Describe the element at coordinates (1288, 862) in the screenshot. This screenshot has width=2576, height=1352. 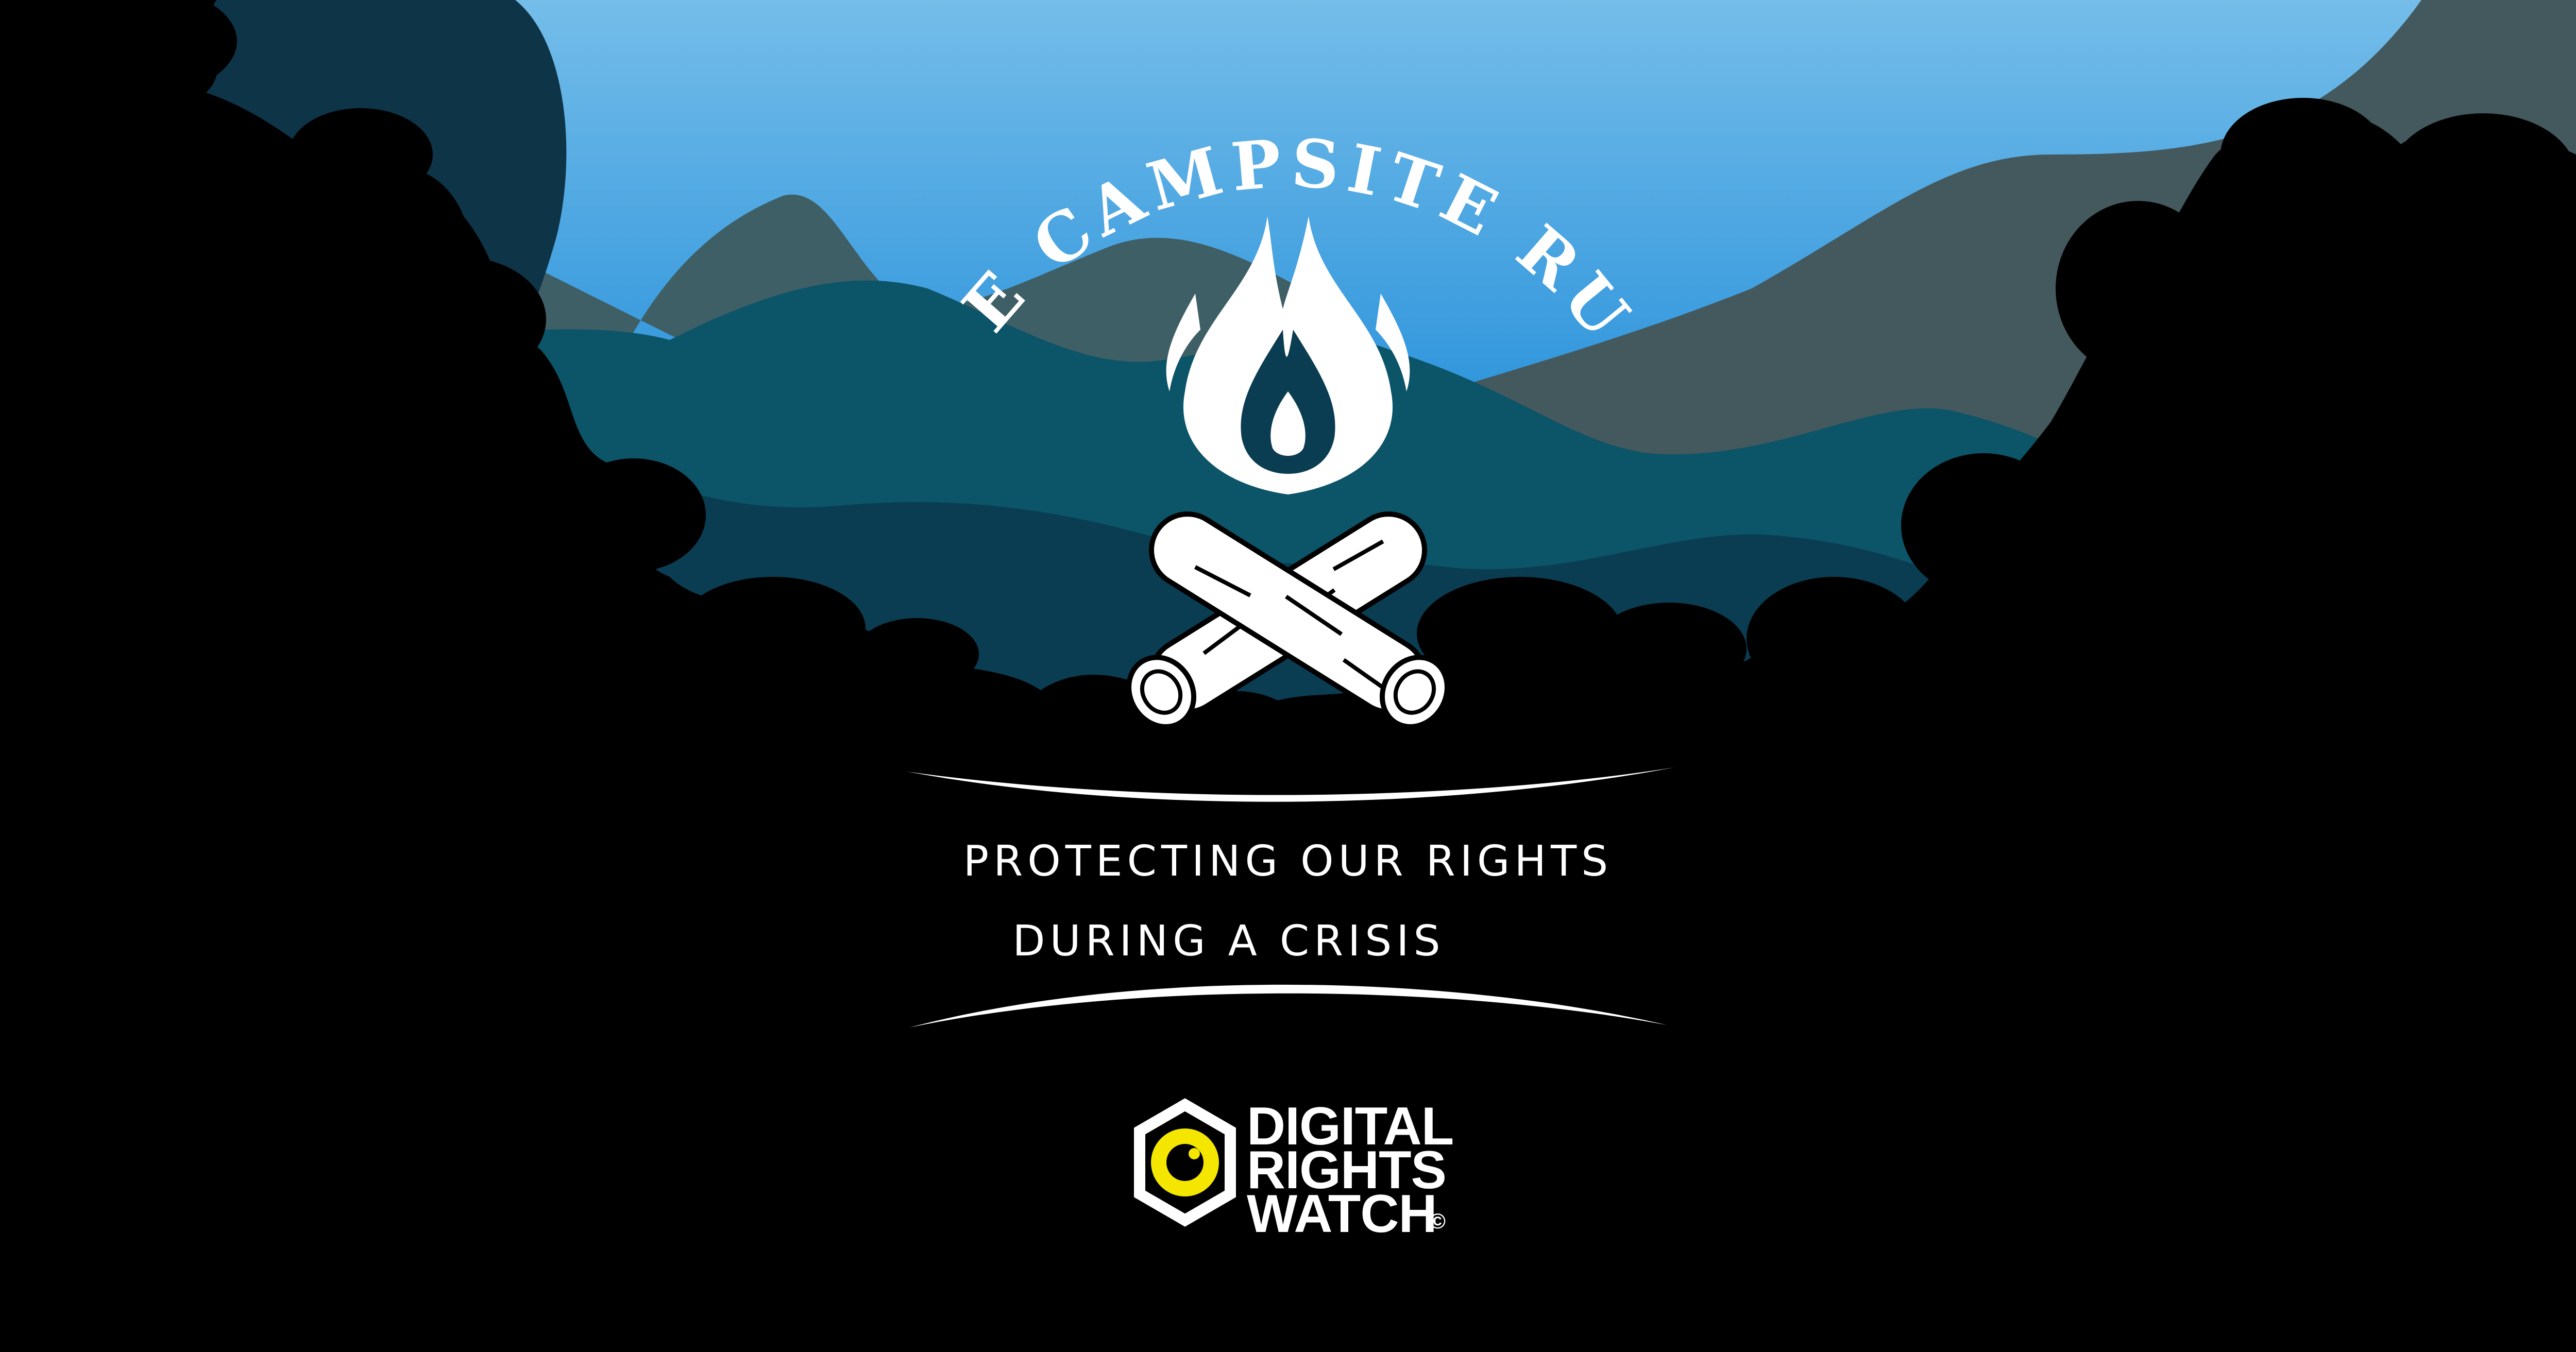
I see `tagline-line1: PROTECTING OUR RIGHTS` at that location.